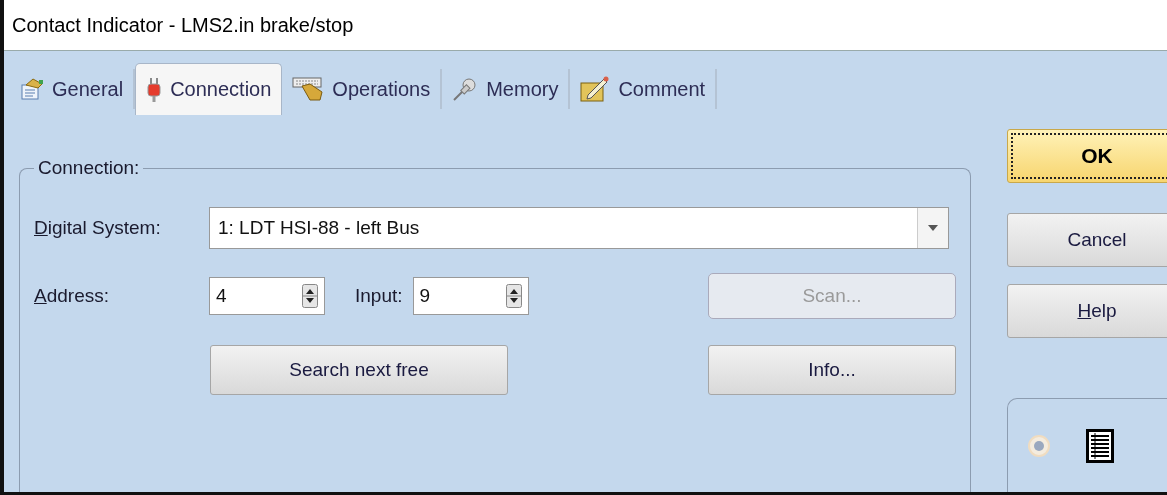 Image resolution: width=1167 pixels, height=495 pixels. What do you see at coordinates (579, 228) in the screenshot?
I see `digital-system-dropdown: 1: LDT HSI-88 - left Bus` at bounding box center [579, 228].